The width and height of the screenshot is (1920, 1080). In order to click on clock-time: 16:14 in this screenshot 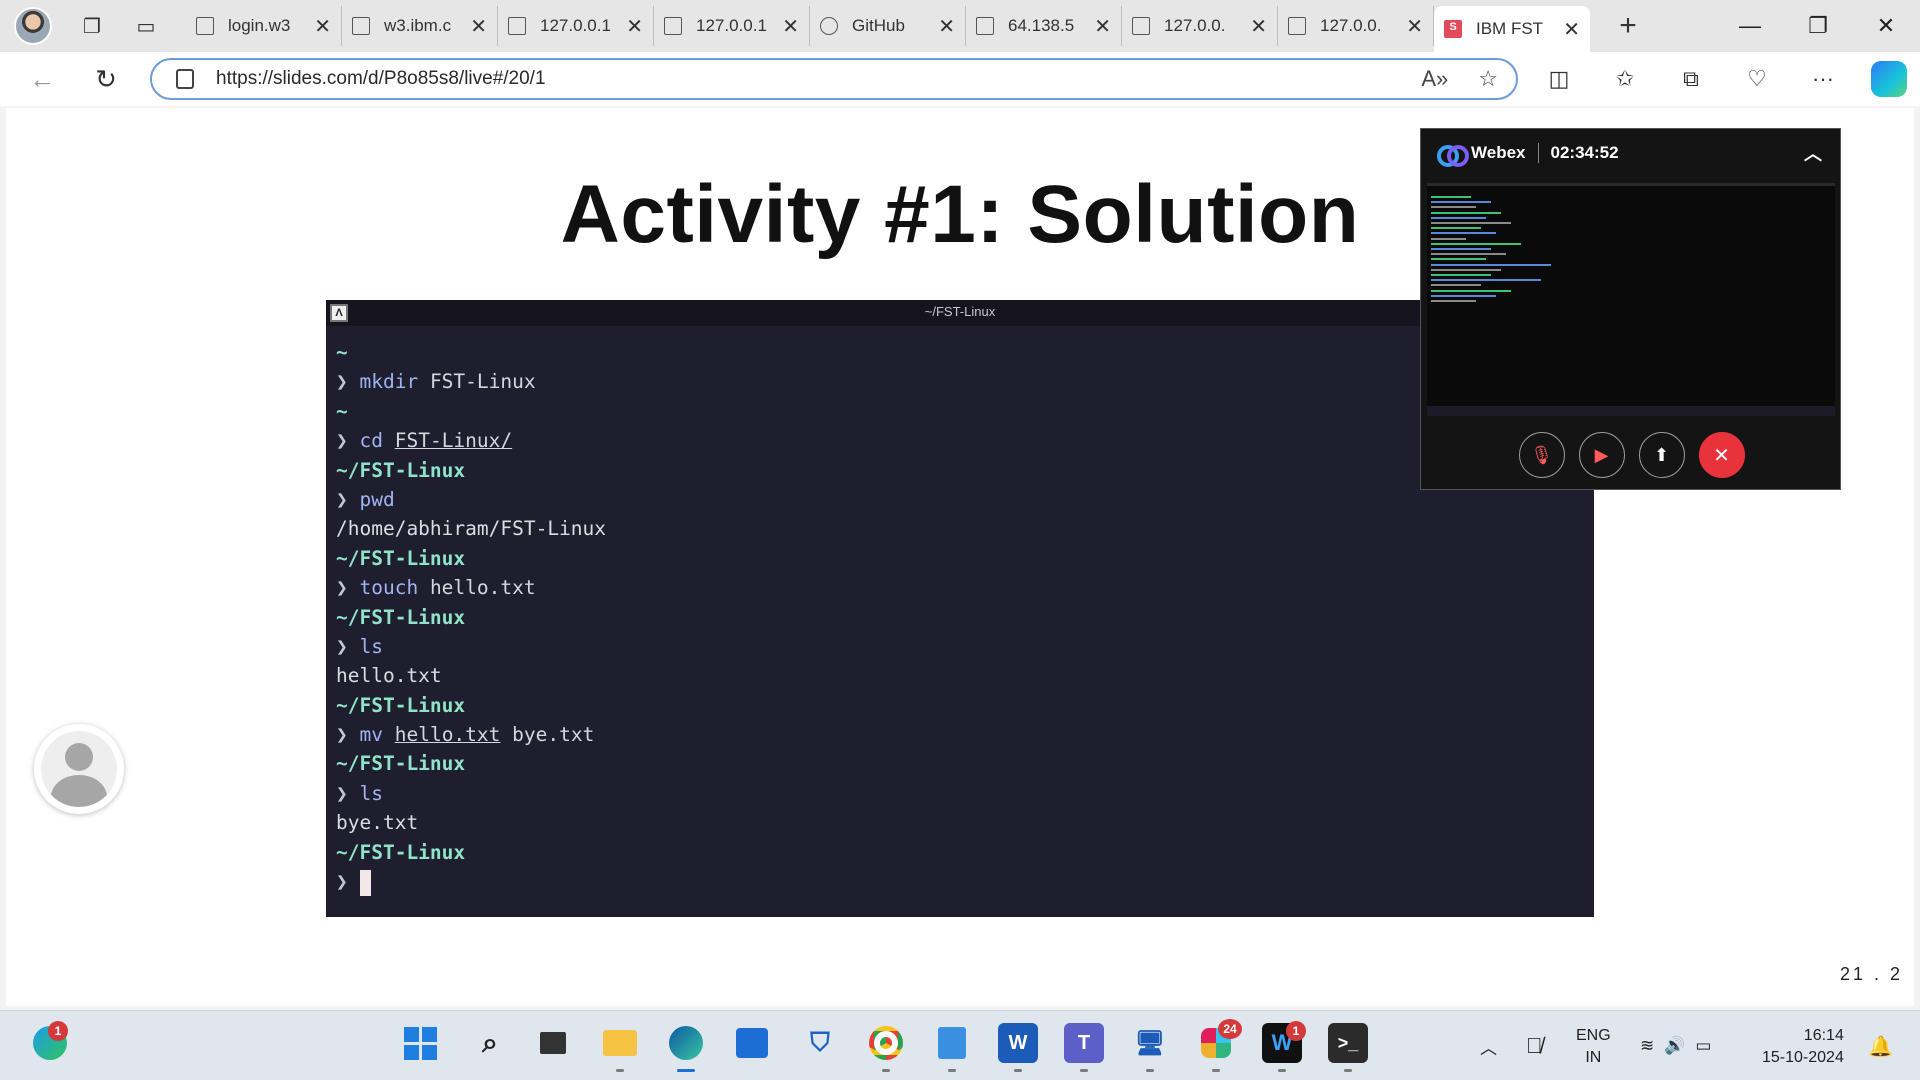, I will do `click(1823, 1035)`.